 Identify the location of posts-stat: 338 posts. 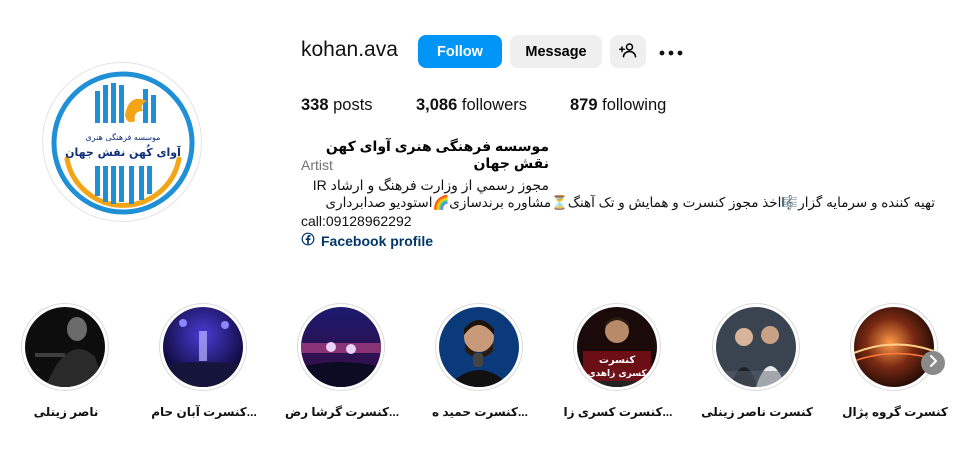
(337, 105).